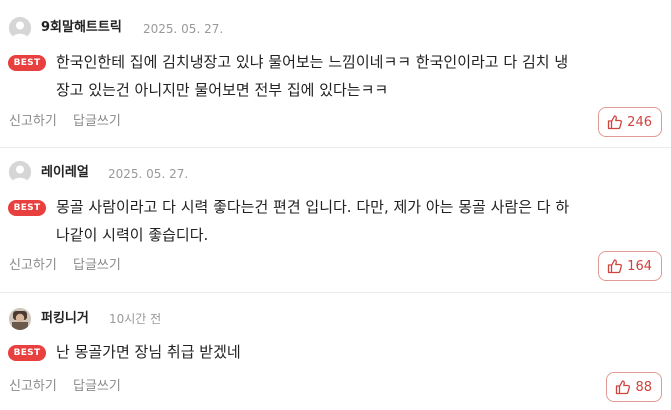  I want to click on comment-author: 퍼킹니거, so click(65, 319).